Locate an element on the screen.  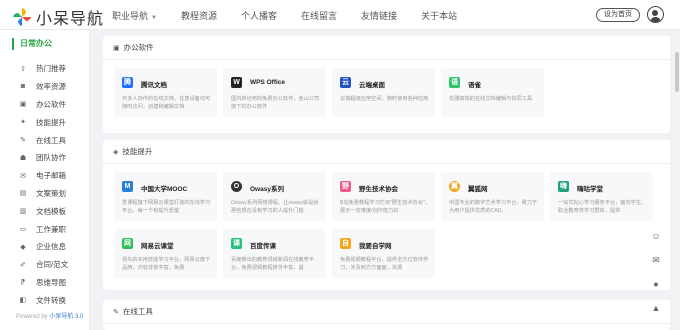
contract-icon: ✐ is located at coordinates (23, 265).